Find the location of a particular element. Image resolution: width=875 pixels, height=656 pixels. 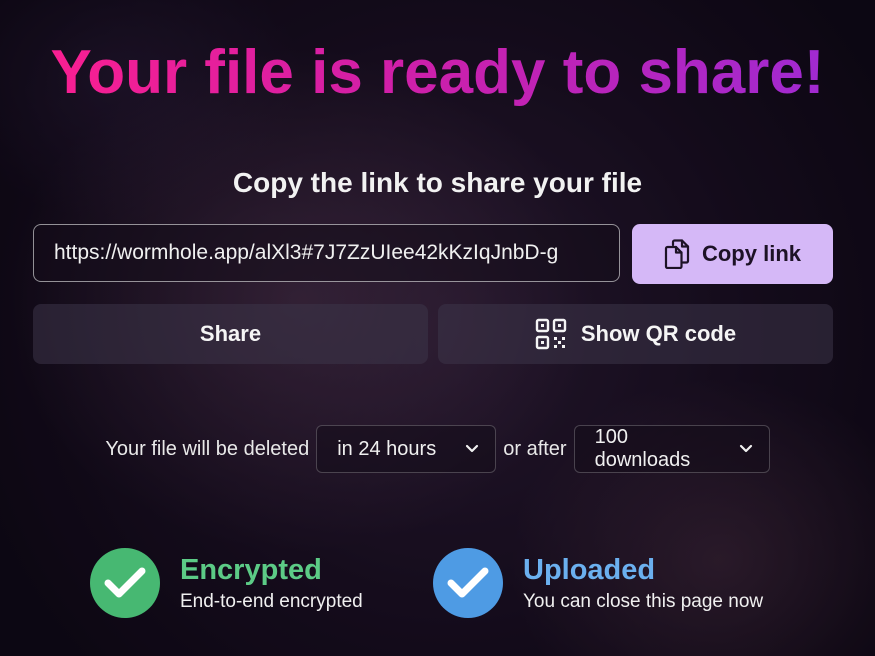

expiry-downloads-value: 100 downloads is located at coordinates (642, 448).